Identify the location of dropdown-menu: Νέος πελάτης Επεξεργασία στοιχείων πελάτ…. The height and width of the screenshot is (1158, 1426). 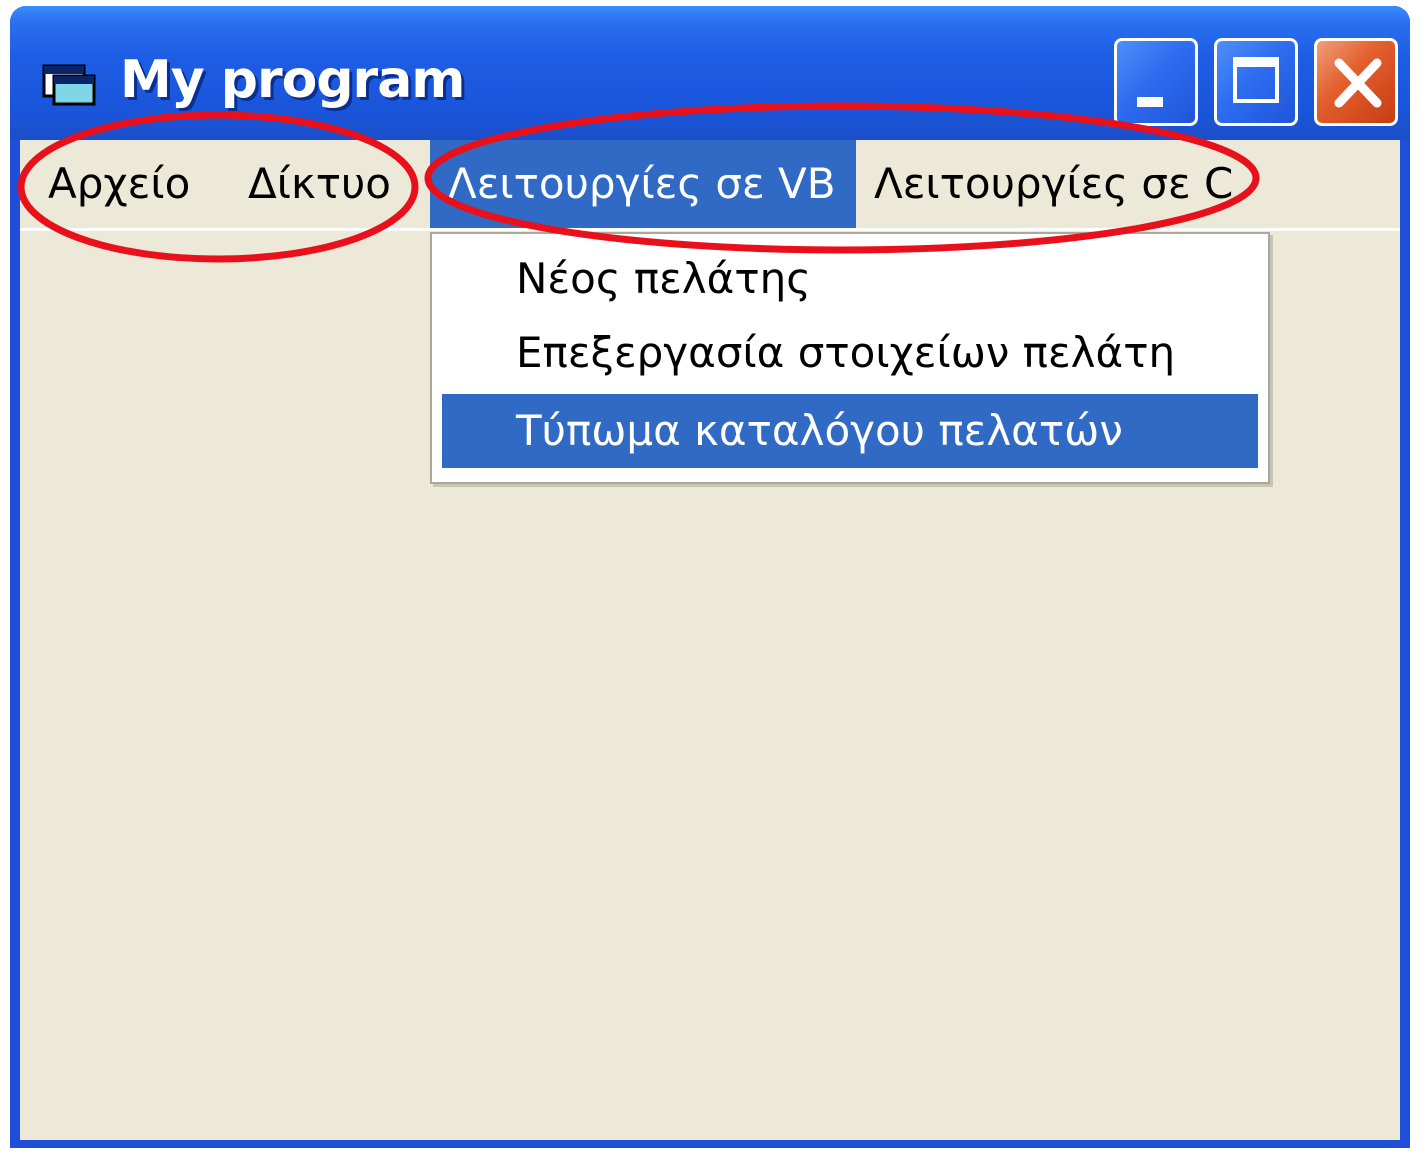
(850, 358).